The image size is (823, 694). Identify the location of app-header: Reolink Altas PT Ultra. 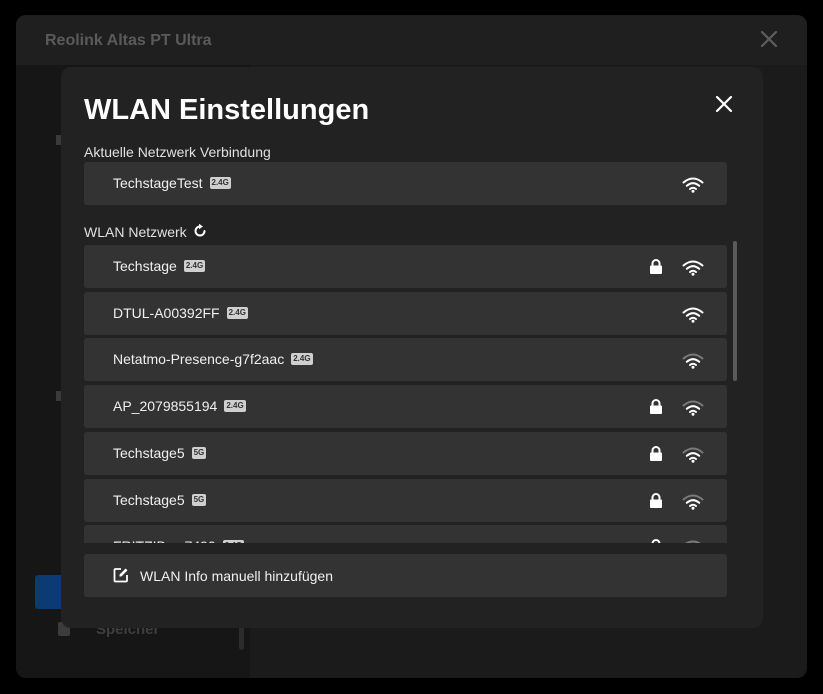
(411, 40).